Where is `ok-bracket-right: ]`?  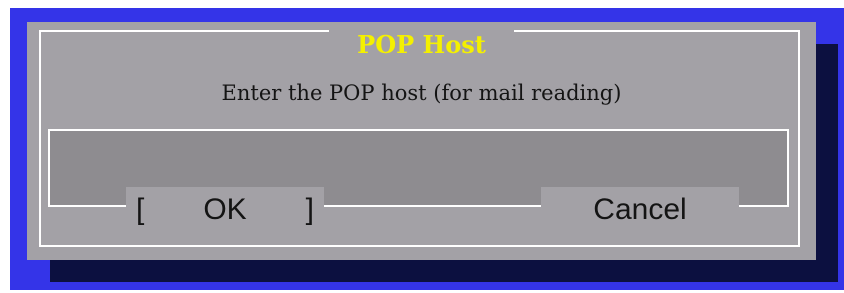
ok-bracket-right: ] is located at coordinates (309, 209).